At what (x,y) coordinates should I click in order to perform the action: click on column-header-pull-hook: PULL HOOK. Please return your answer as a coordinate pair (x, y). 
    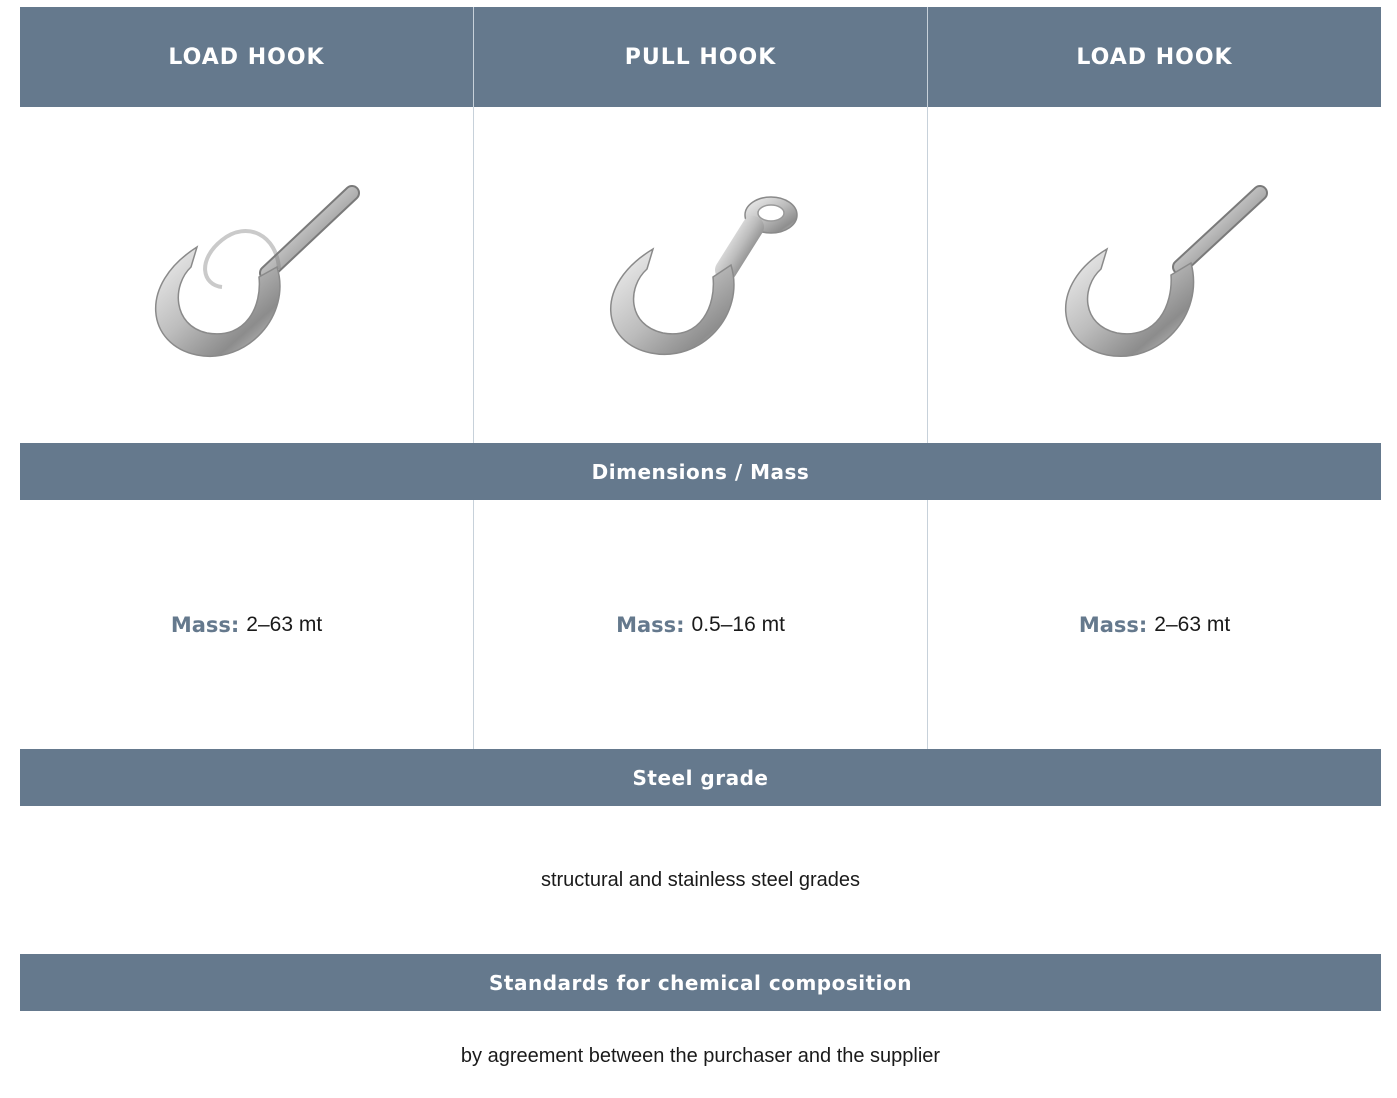
    Looking at the image, I should click on (700, 57).